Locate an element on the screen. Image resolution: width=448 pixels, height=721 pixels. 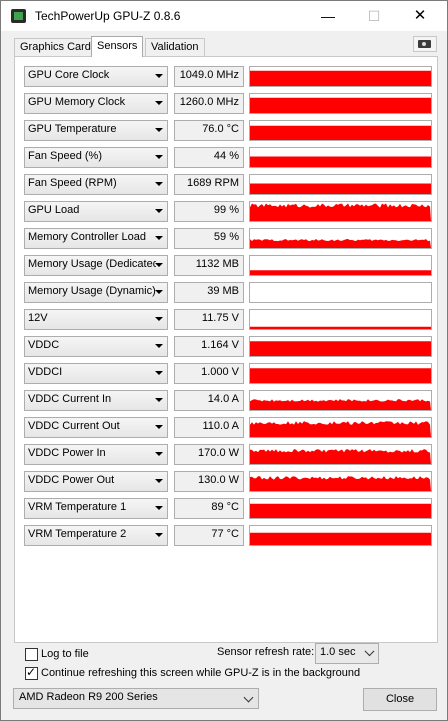
sensor-row: GPU Load 99 % is located at coordinates (229, 211).